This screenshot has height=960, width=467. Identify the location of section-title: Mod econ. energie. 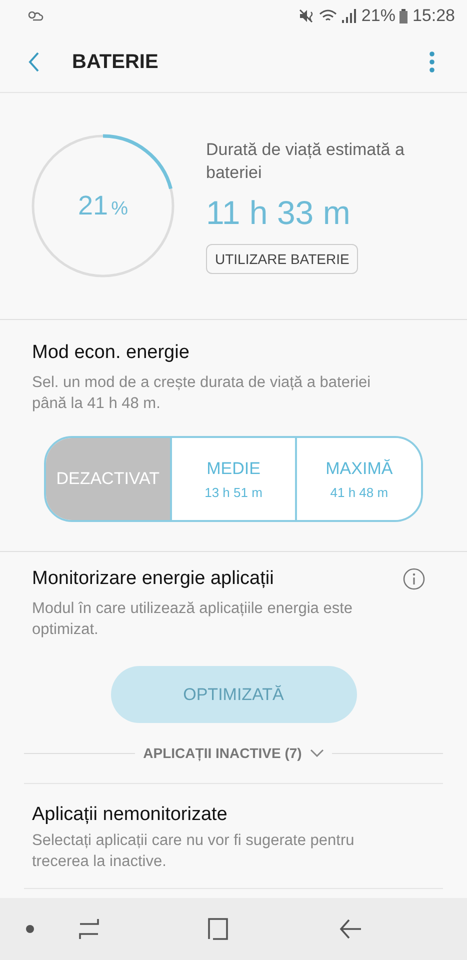
(111, 353).